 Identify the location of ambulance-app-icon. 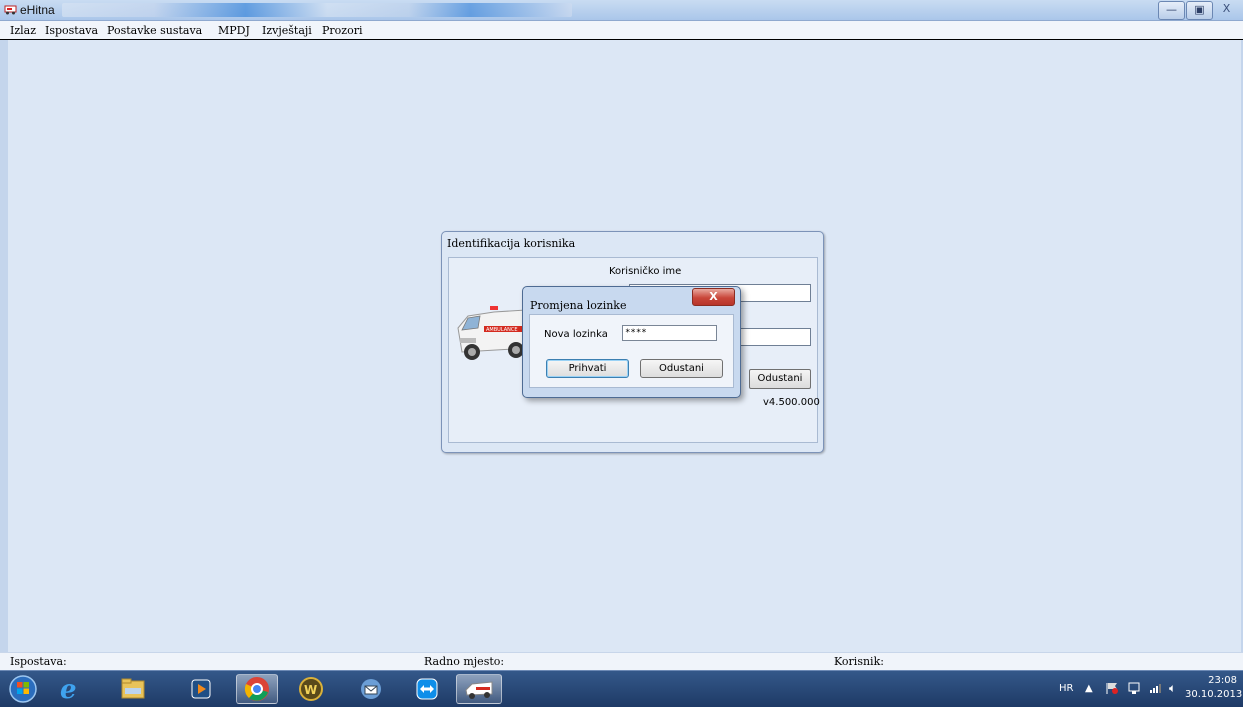
(10, 10).